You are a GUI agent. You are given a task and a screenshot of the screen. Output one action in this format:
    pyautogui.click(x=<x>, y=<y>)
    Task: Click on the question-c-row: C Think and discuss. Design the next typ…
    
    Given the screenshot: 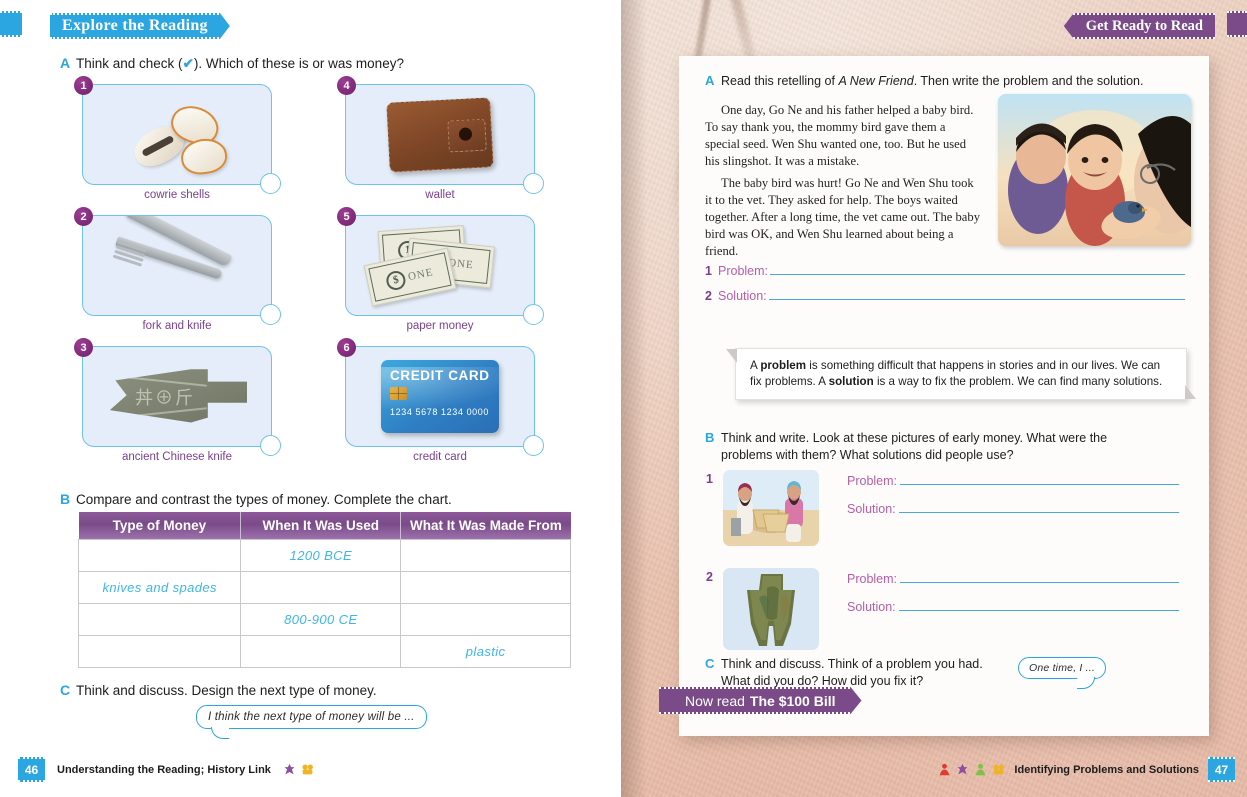 What is the action you would take?
    pyautogui.click(x=330, y=691)
    